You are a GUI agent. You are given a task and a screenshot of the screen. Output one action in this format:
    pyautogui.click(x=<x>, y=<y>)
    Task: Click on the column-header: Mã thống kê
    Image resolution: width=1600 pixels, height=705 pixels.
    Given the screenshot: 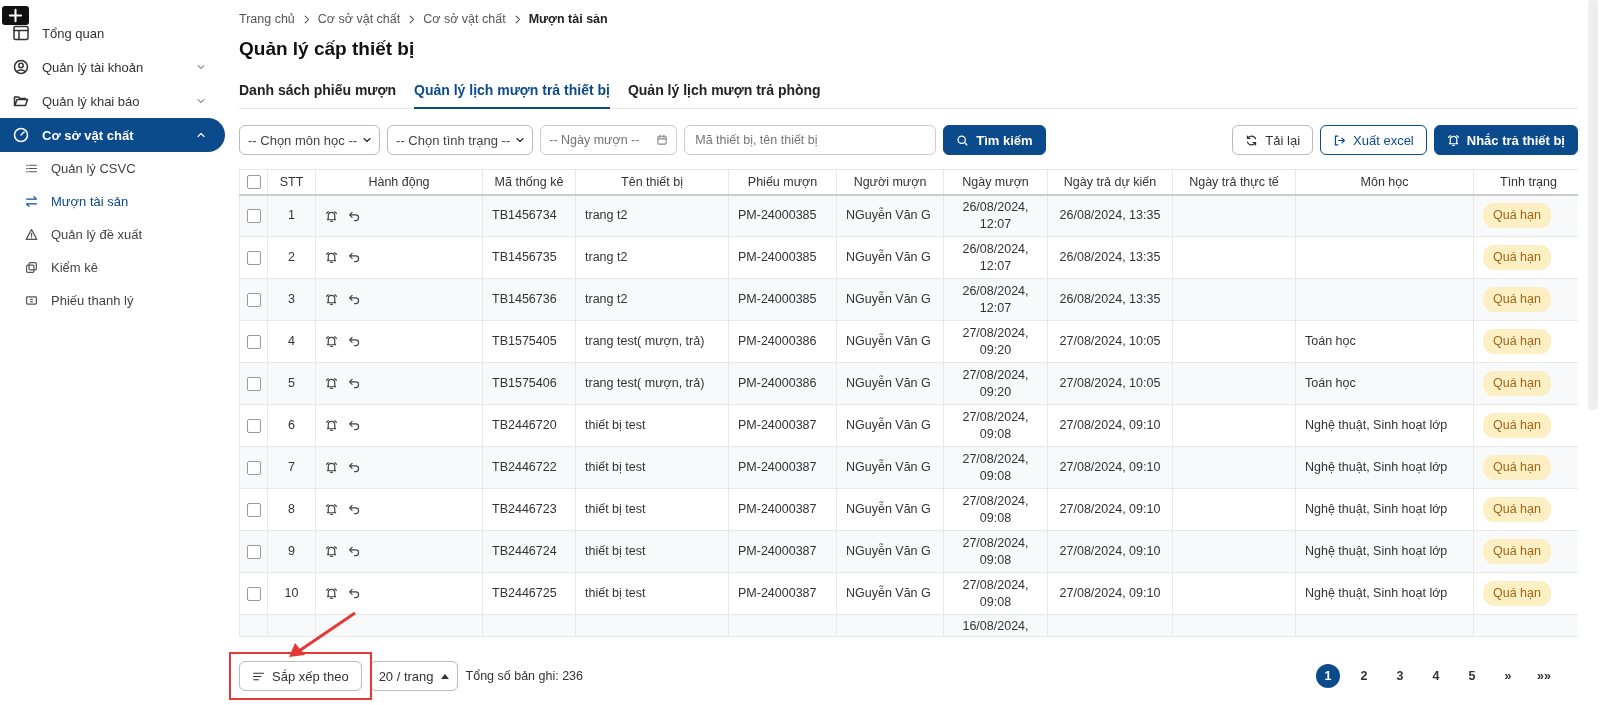 What is the action you would take?
    pyautogui.click(x=529, y=182)
    